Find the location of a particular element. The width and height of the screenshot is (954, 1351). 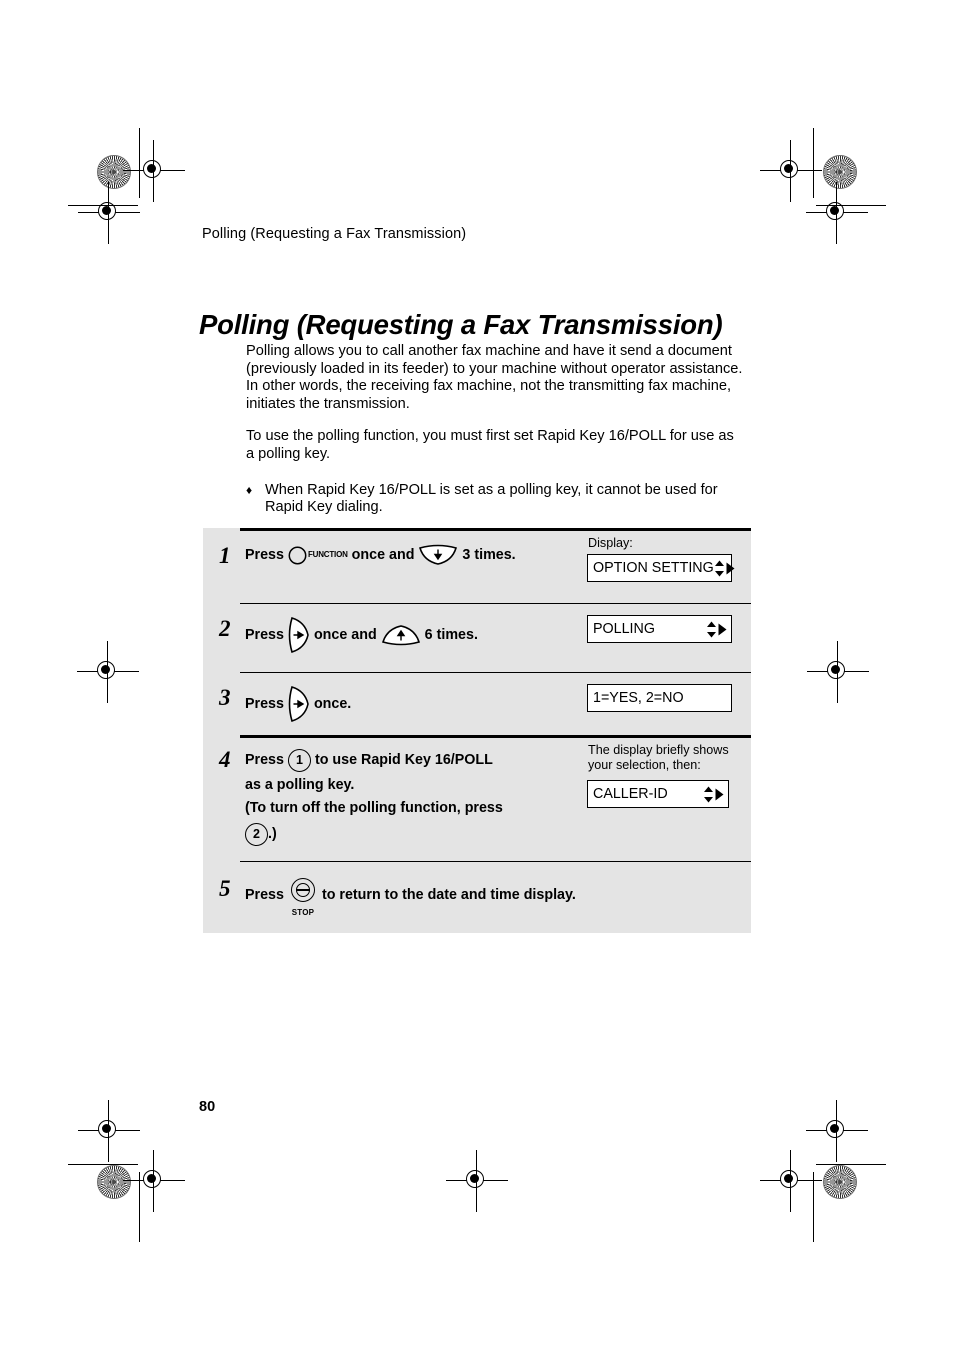

step-2-display-arrow-indicators is located at coordinates (718, 629).